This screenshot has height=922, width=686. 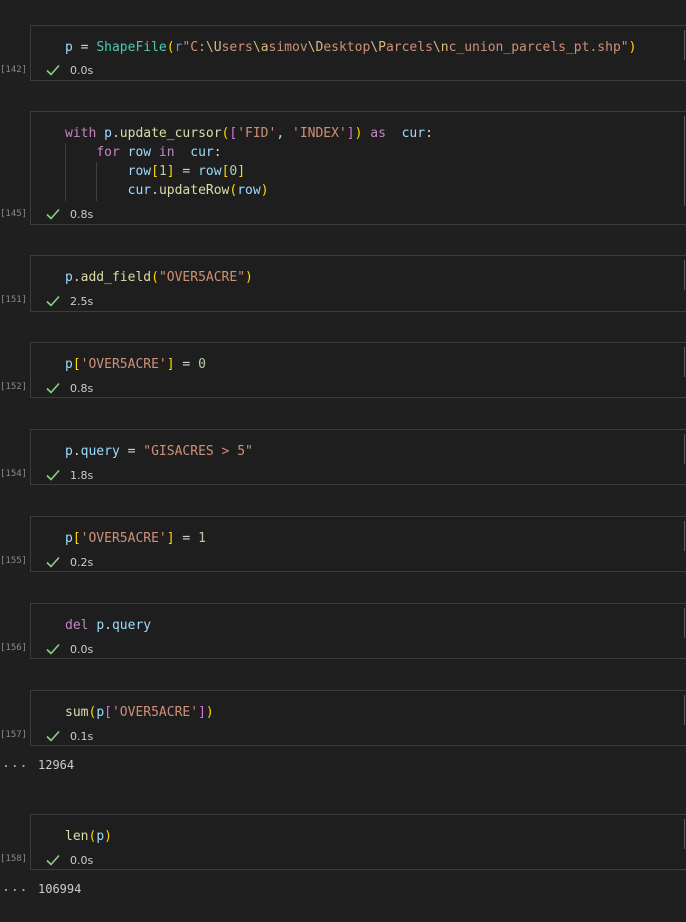 I want to click on code-line: p.query = "GISACRES > 5", so click(x=159, y=451).